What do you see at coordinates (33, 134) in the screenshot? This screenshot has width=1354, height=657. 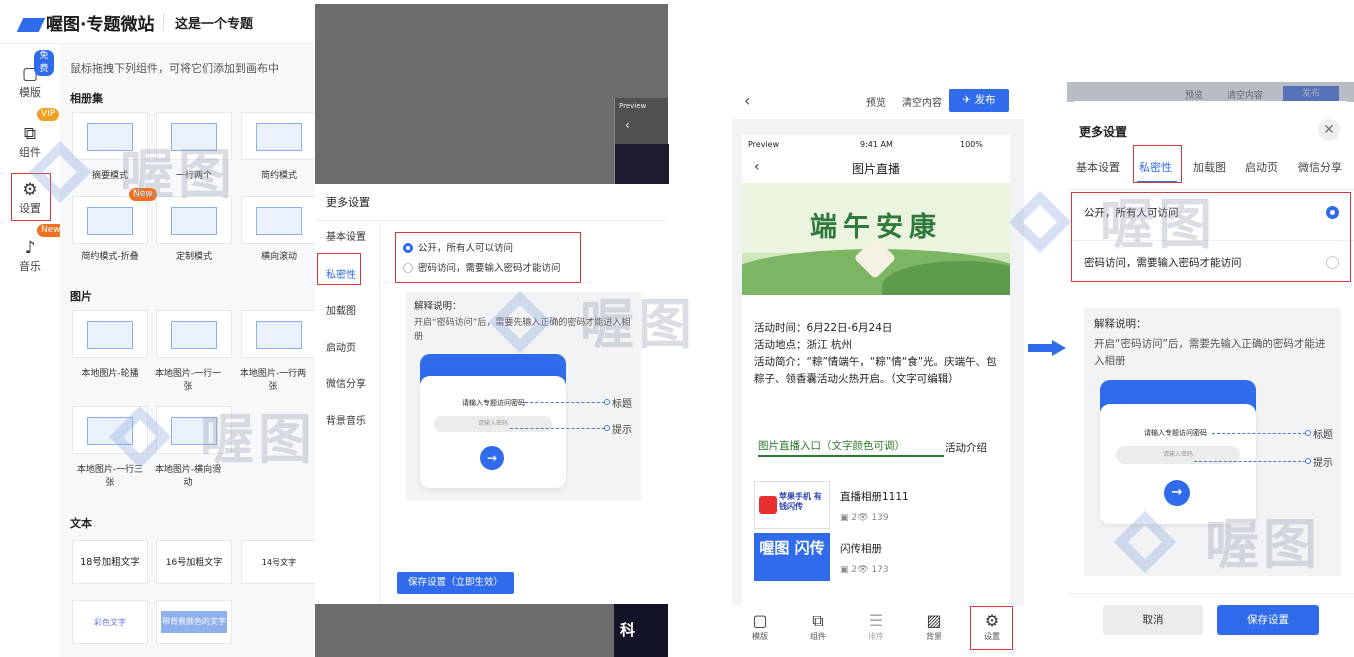 I see `nav-item-component: ⧉ 组件 VIP` at bounding box center [33, 134].